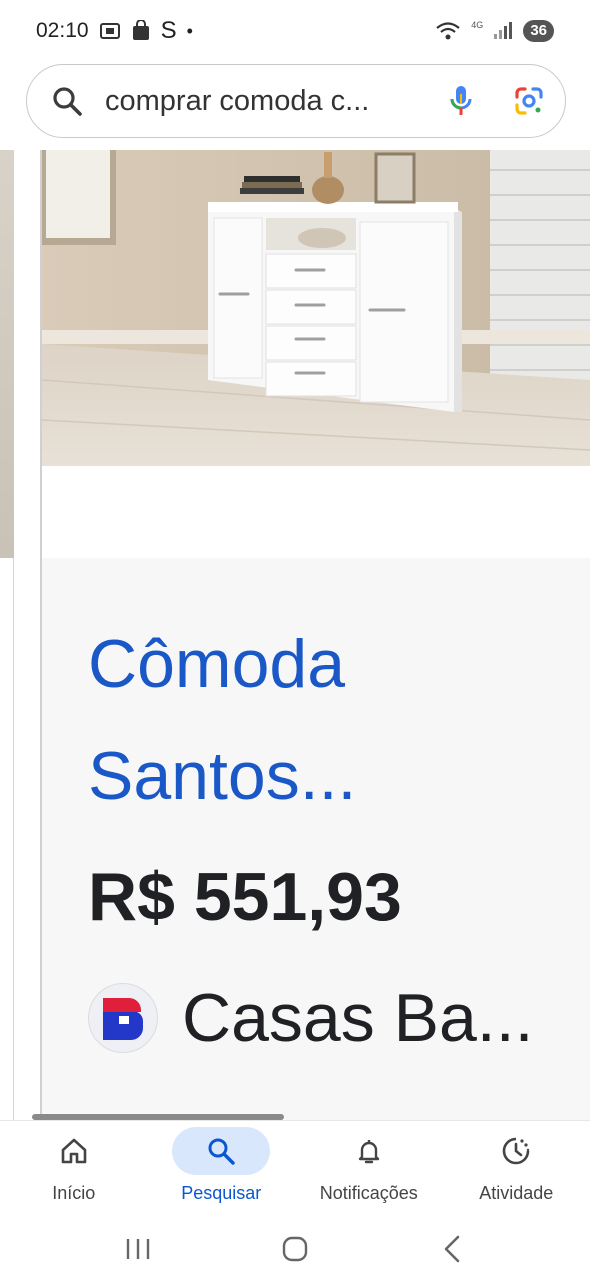  Describe the element at coordinates (295, 31) in the screenshot. I see `status-bar: 02:10 S • 4G 36` at that location.